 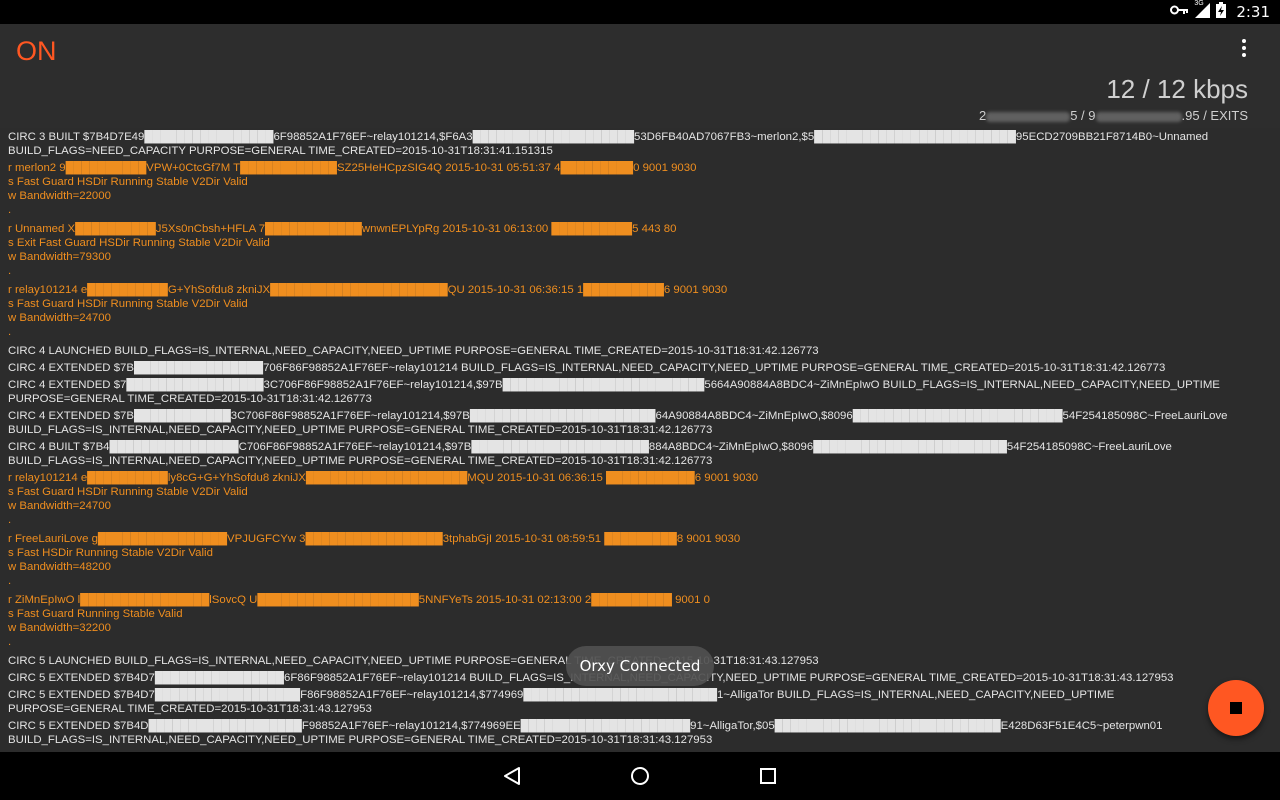 What do you see at coordinates (1202, 11) in the screenshot?
I see `signal-3g-icon: 3G` at bounding box center [1202, 11].